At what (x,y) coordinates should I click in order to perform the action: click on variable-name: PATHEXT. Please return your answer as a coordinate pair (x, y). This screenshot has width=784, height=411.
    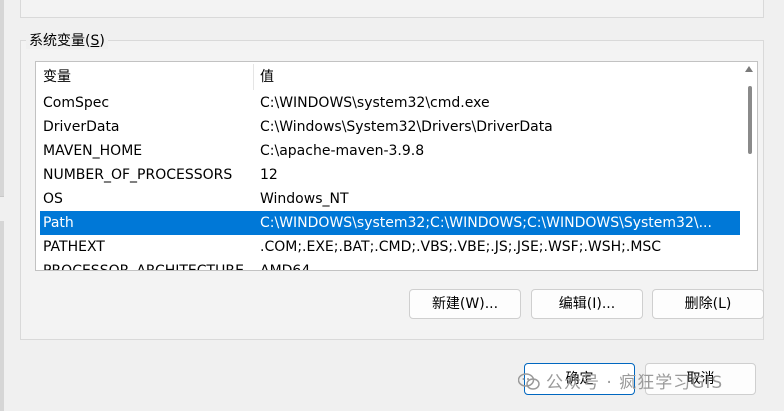
    Looking at the image, I should click on (74, 247).